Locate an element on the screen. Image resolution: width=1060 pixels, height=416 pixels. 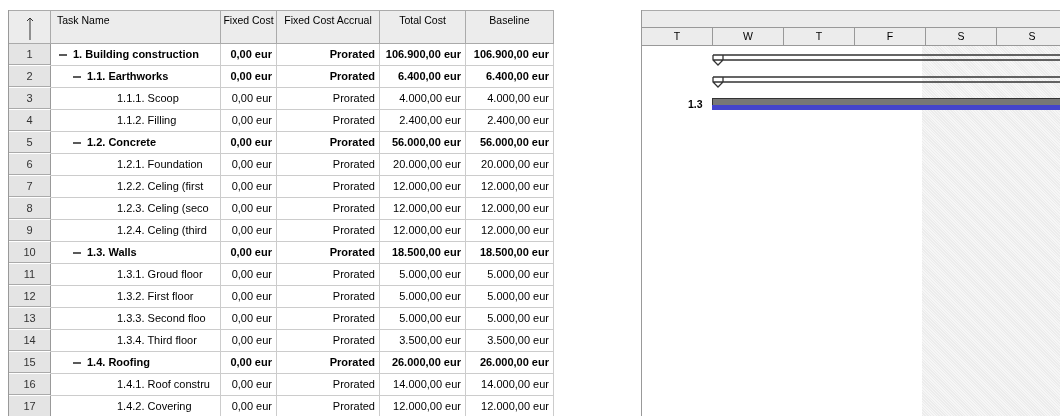
table-cell: 18.500,00 eur is located at coordinates (510, 253).